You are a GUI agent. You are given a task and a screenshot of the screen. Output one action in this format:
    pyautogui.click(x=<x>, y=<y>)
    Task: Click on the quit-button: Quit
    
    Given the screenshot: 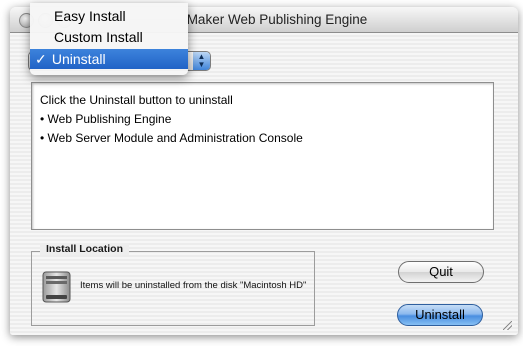 What is the action you would take?
    pyautogui.click(x=441, y=272)
    